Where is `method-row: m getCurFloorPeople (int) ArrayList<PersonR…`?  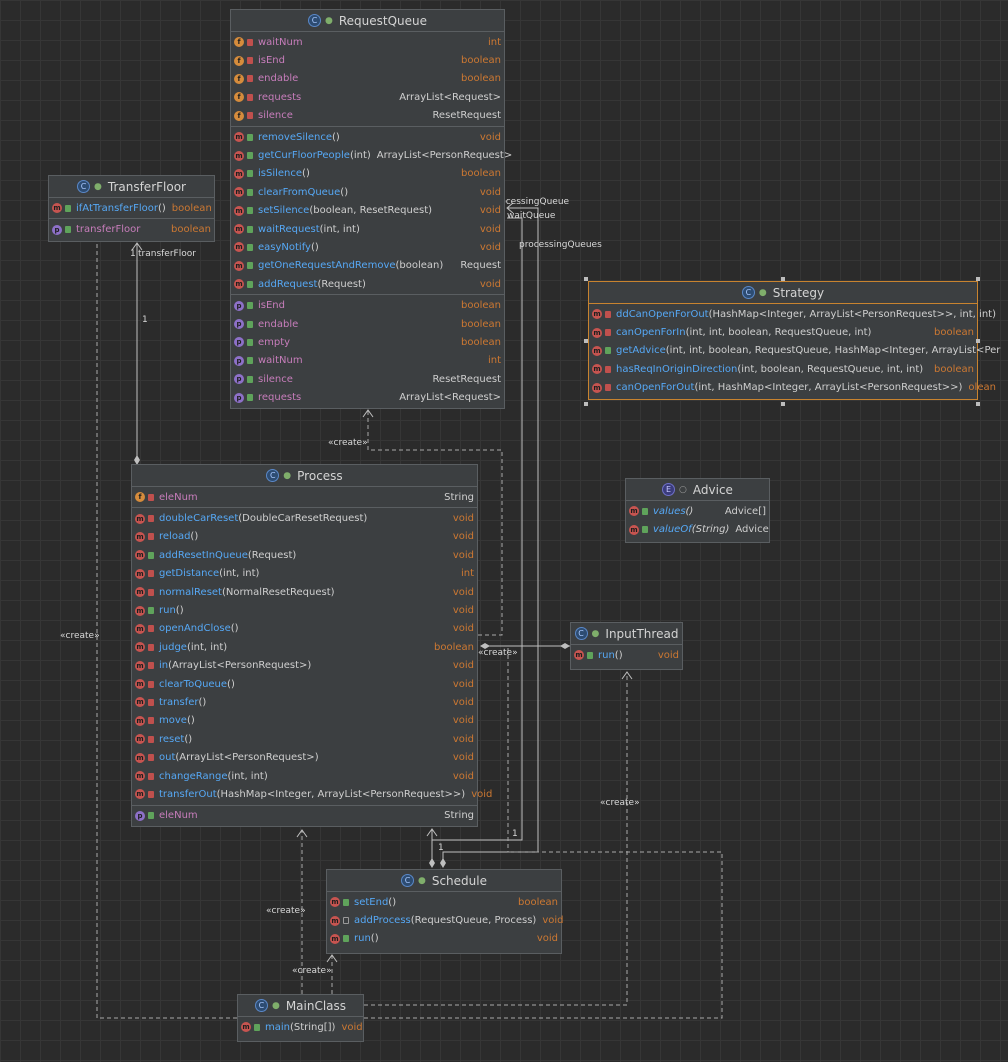
method-row: m getCurFloorPeople (int) ArrayList<PersonR… is located at coordinates (371, 155).